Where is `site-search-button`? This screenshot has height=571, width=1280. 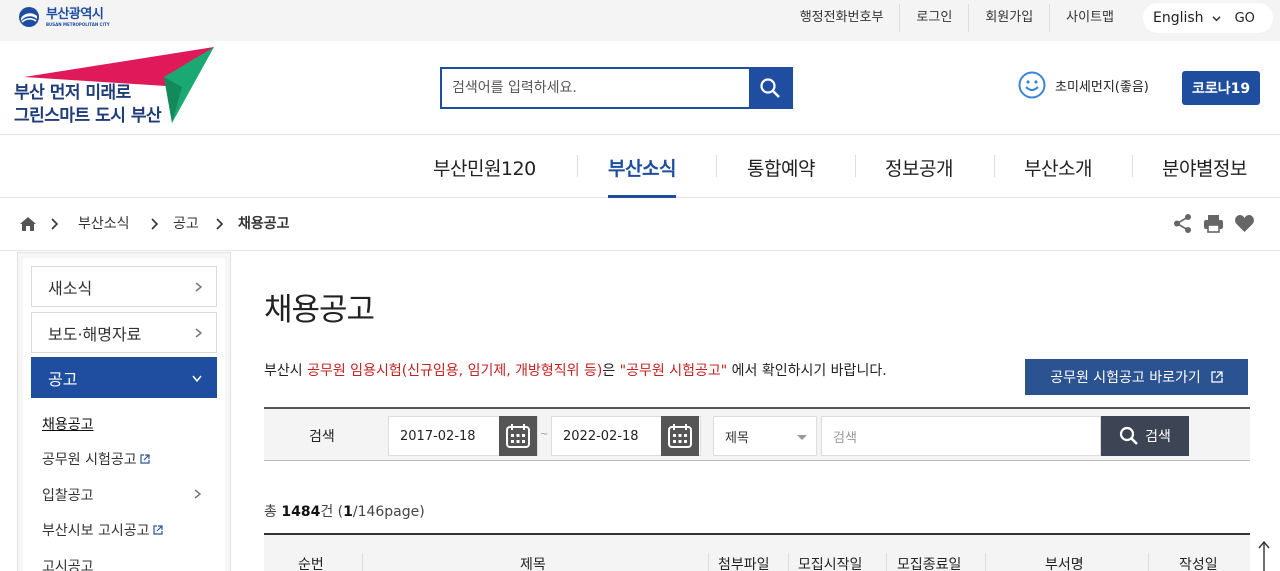
site-search-button is located at coordinates (770, 88).